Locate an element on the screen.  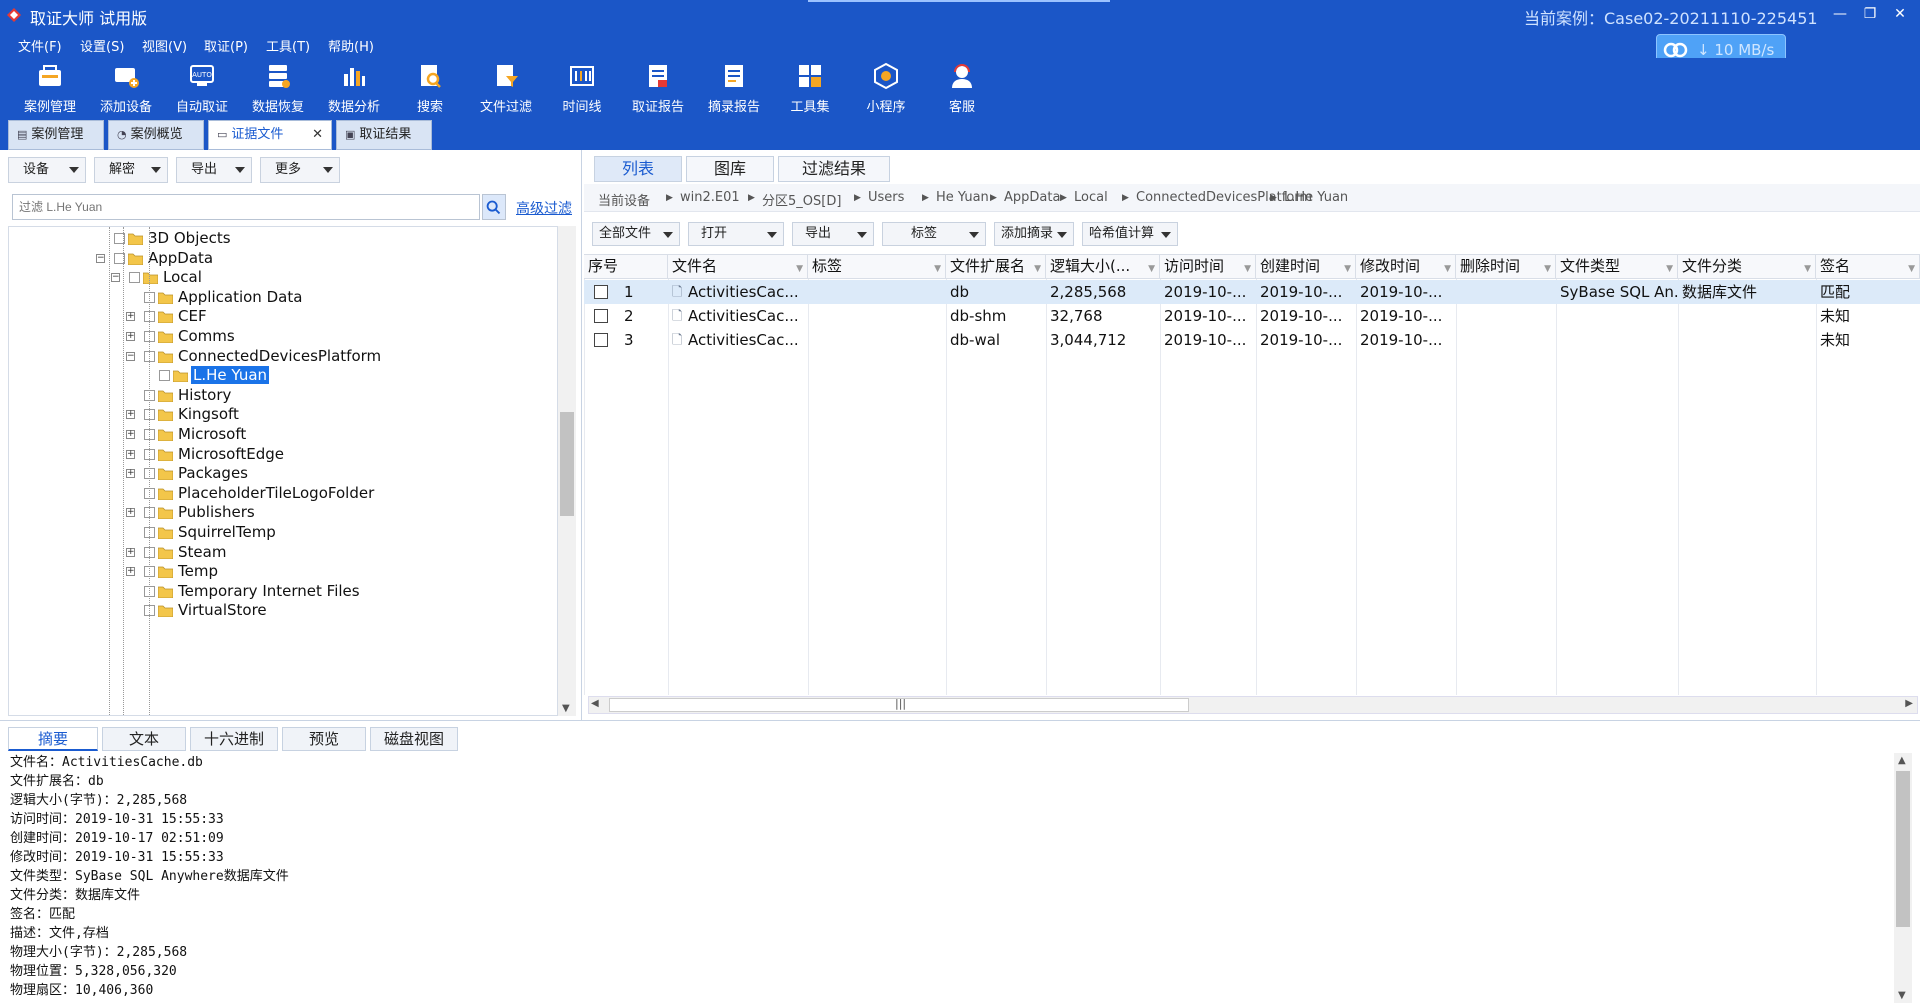
breadcrumb-item: Users is located at coordinates (886, 197).